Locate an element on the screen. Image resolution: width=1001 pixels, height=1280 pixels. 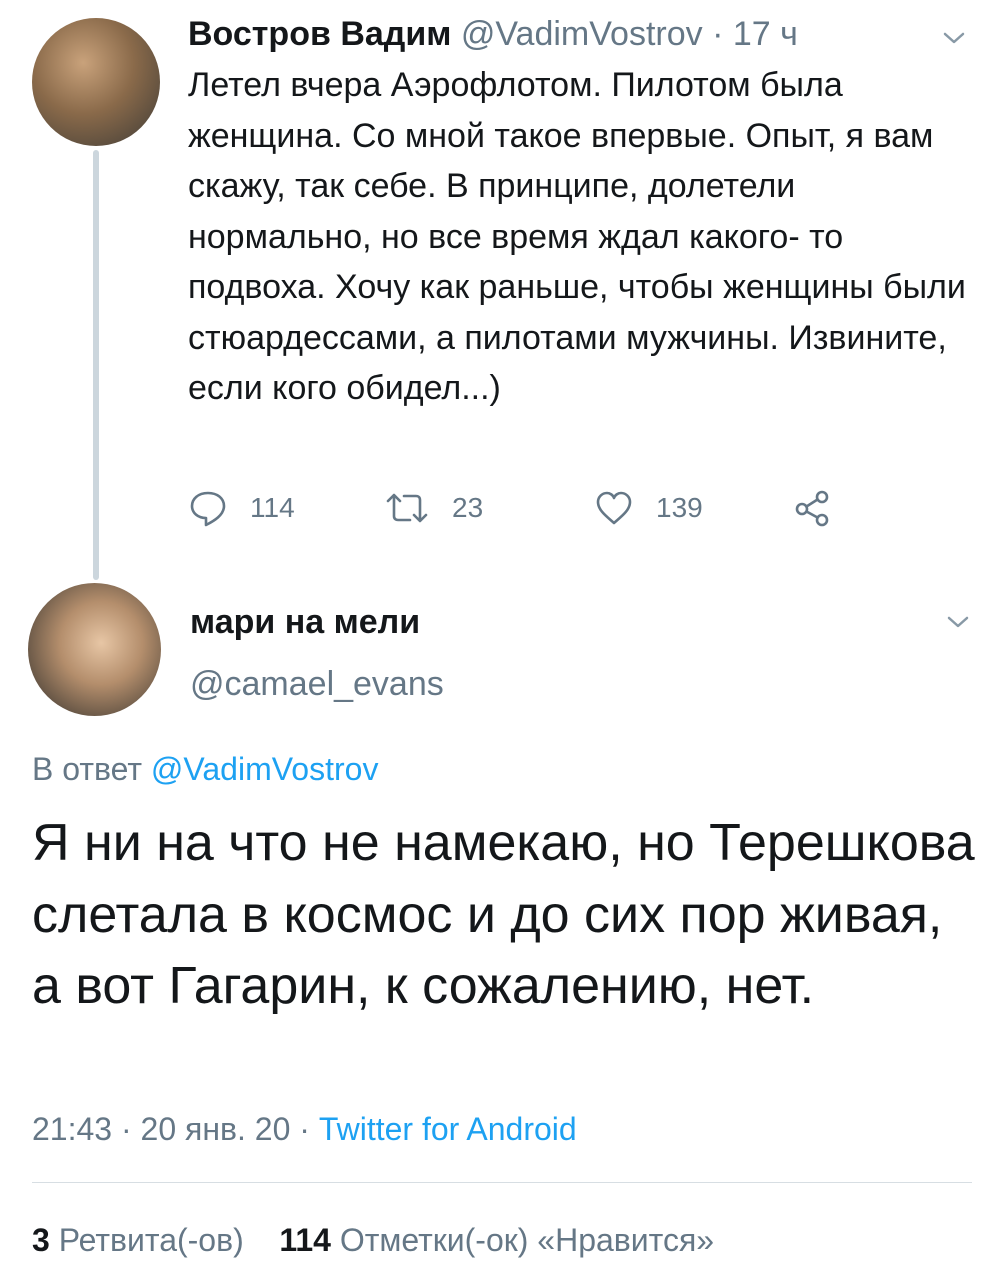
retweets-label: Ретвита(-ов) is located at coordinates (151, 1240).